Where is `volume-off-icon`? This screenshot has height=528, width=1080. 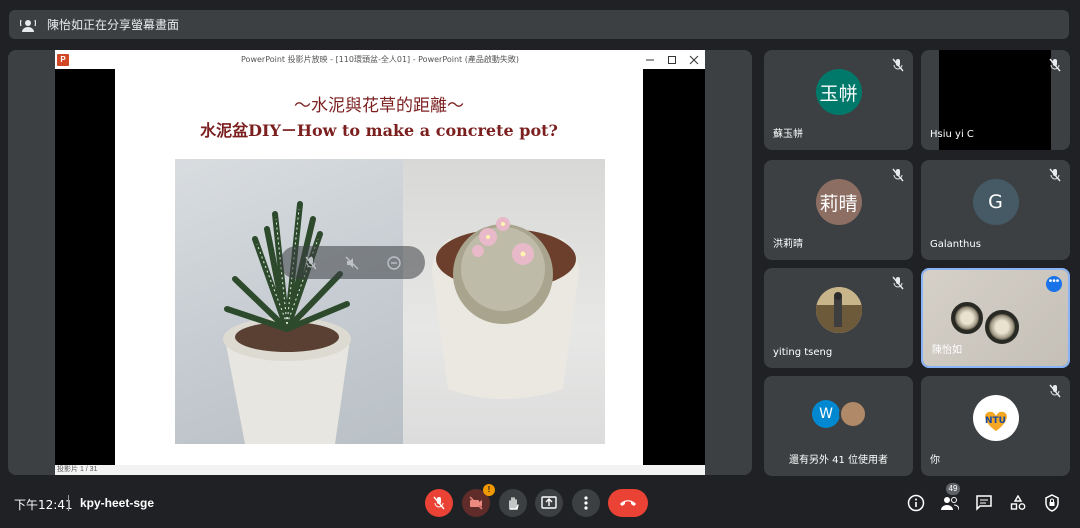
volume-off-icon is located at coordinates (352, 263).